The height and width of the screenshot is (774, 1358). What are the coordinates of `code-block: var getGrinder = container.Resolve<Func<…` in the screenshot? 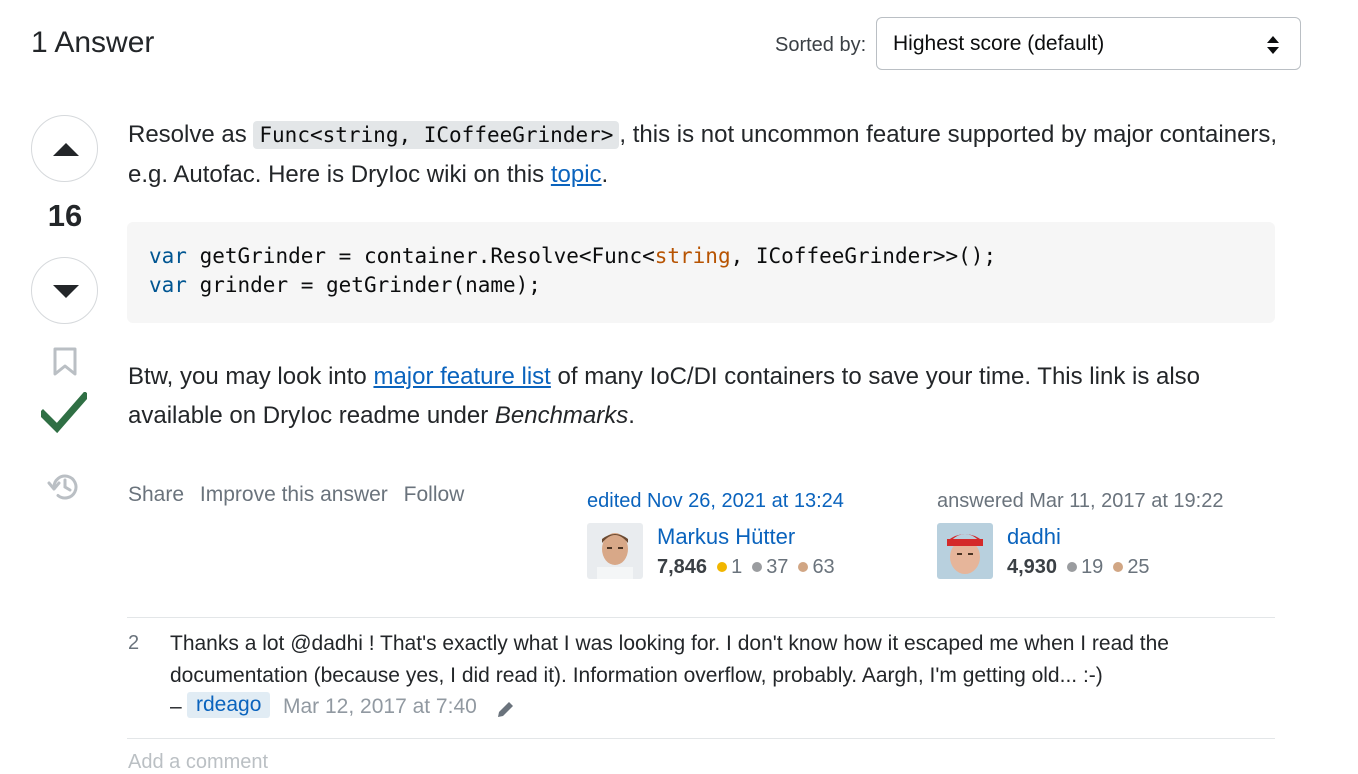 It's located at (701, 272).